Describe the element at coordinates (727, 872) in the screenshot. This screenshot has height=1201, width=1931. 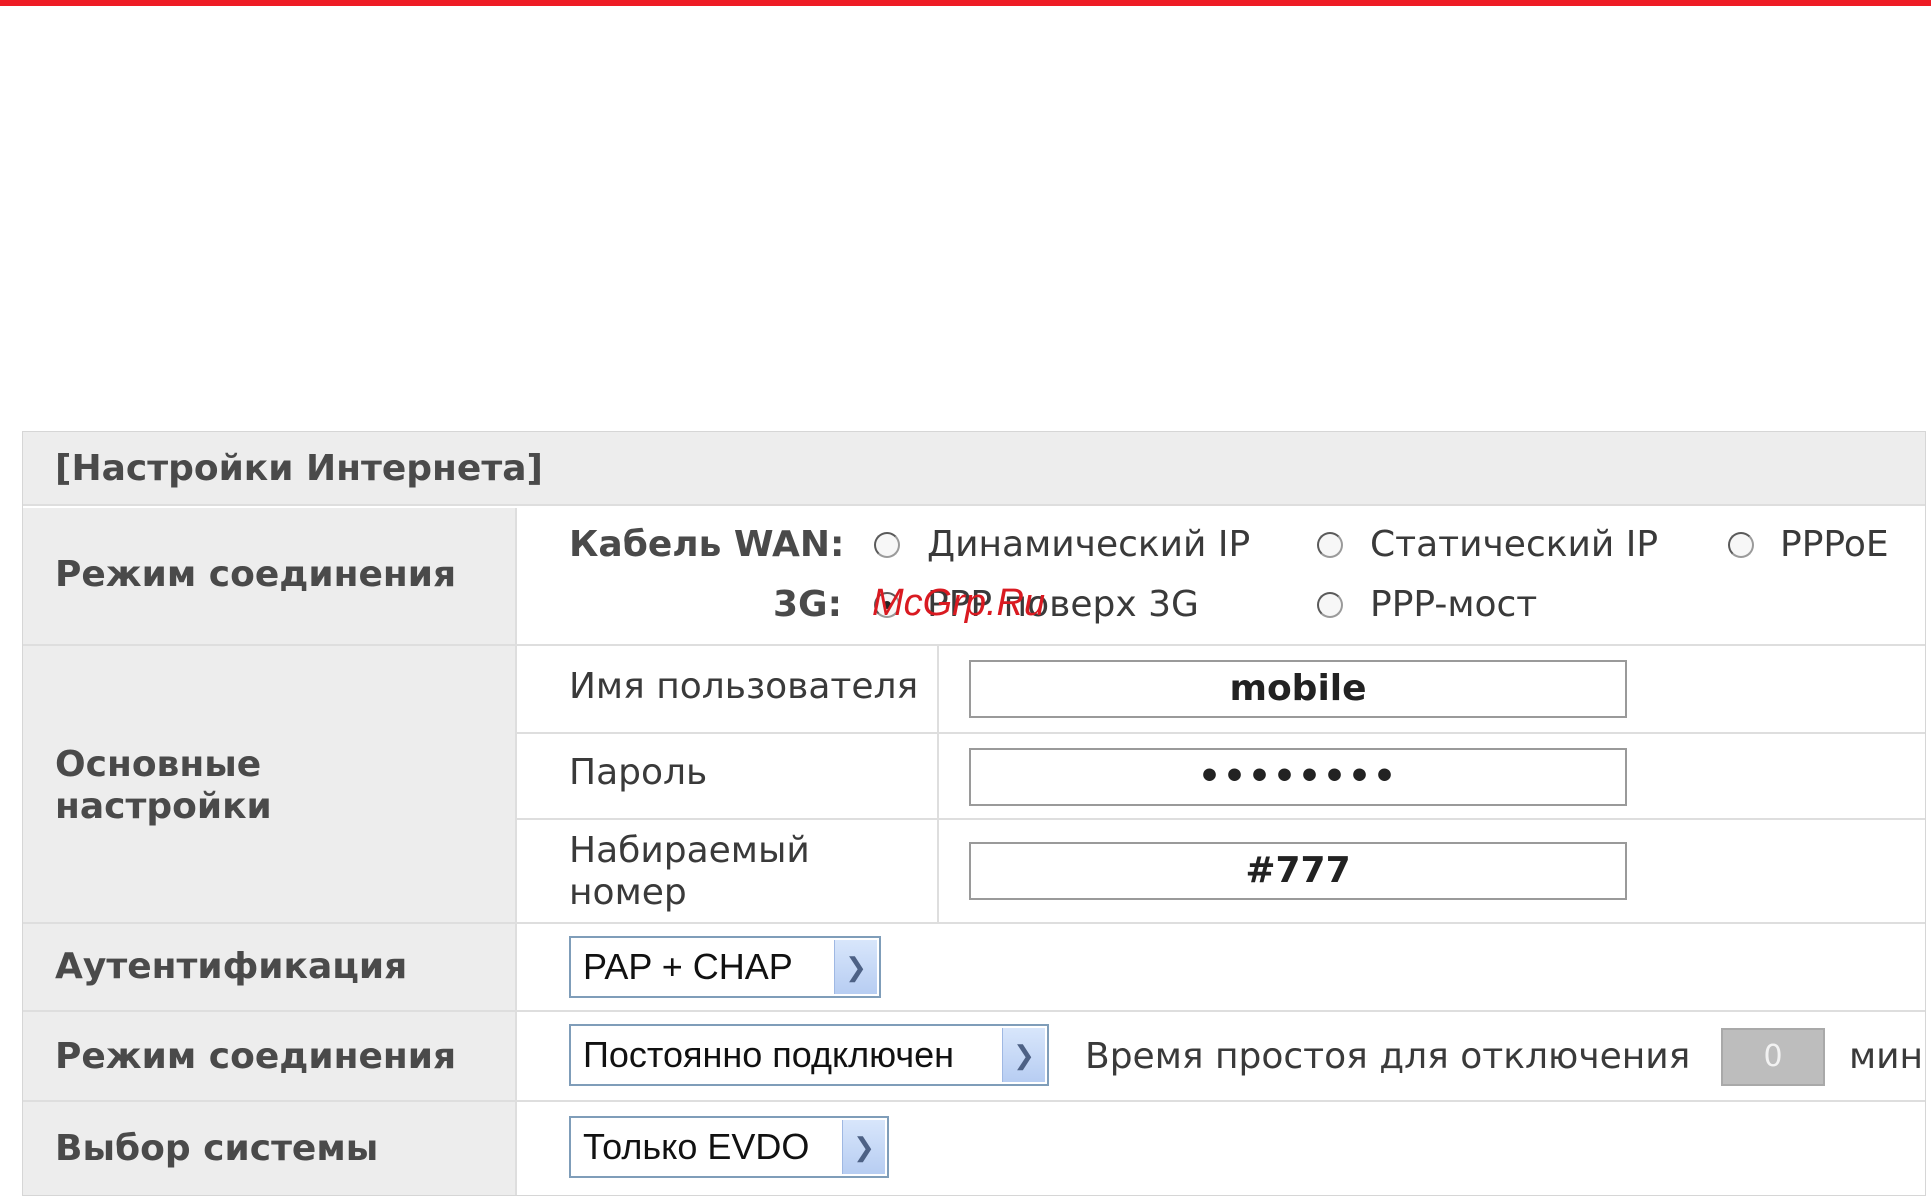
I see `dial-label-cell: Набираемый номер` at that location.